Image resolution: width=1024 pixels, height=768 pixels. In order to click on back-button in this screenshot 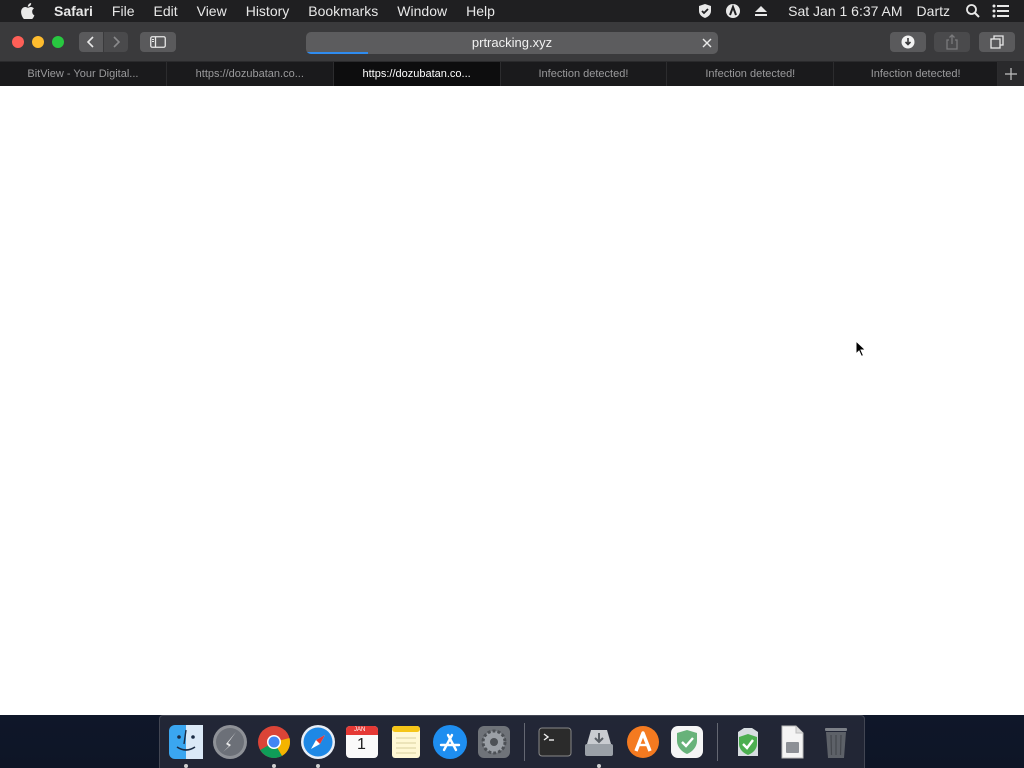, I will do `click(91, 42)`.